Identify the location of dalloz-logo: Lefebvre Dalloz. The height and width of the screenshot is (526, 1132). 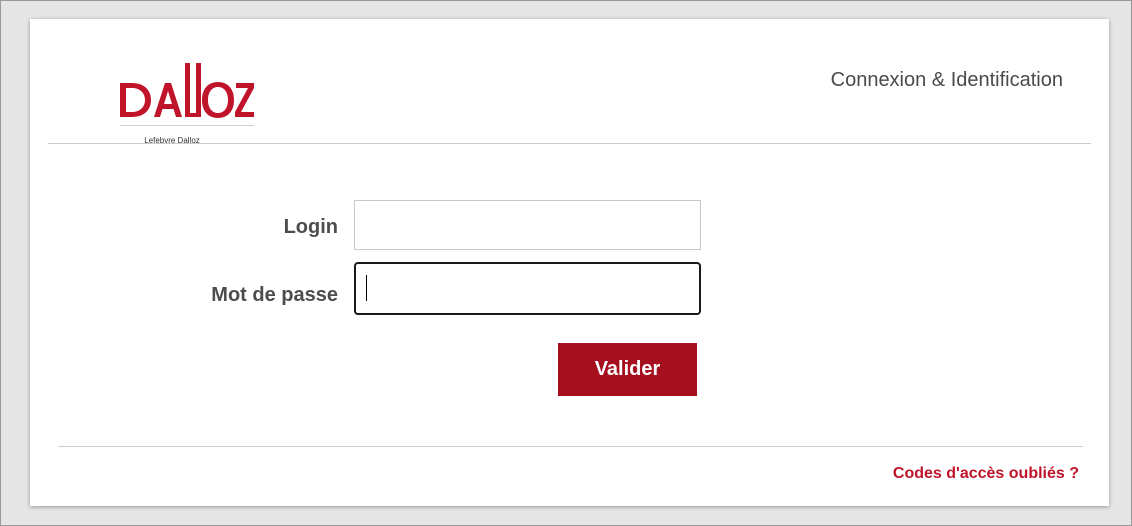
(172, 103).